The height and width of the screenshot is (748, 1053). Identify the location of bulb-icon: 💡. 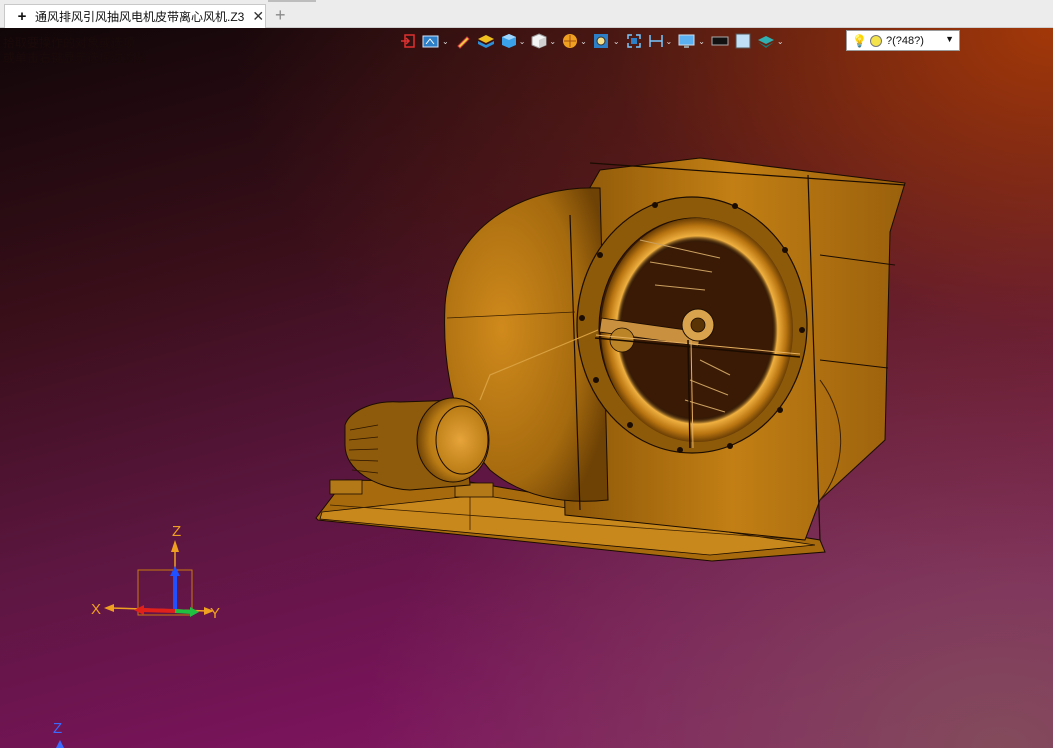
(859, 40).